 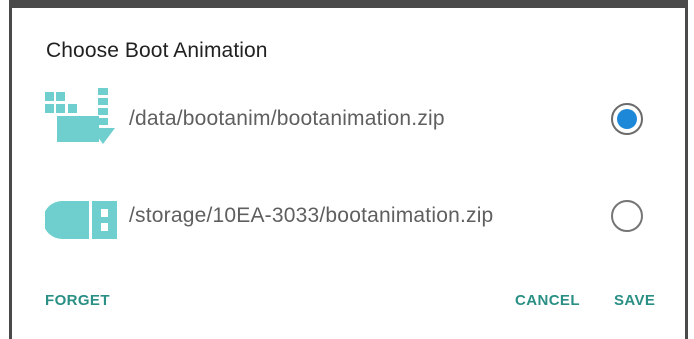 What do you see at coordinates (81, 220) in the screenshot?
I see `usb-drive-icon` at bounding box center [81, 220].